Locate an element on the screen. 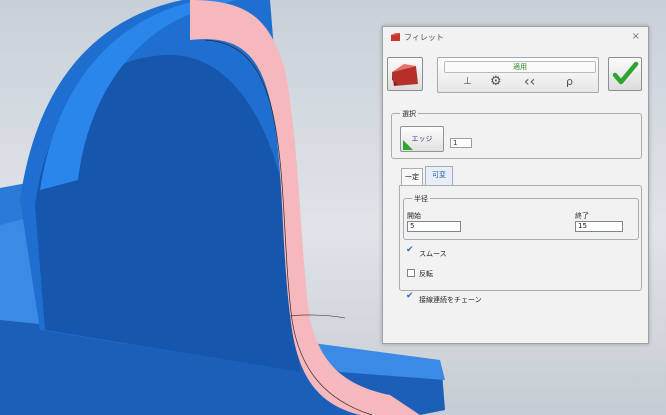  fillet-app-icon is located at coordinates (395, 37).